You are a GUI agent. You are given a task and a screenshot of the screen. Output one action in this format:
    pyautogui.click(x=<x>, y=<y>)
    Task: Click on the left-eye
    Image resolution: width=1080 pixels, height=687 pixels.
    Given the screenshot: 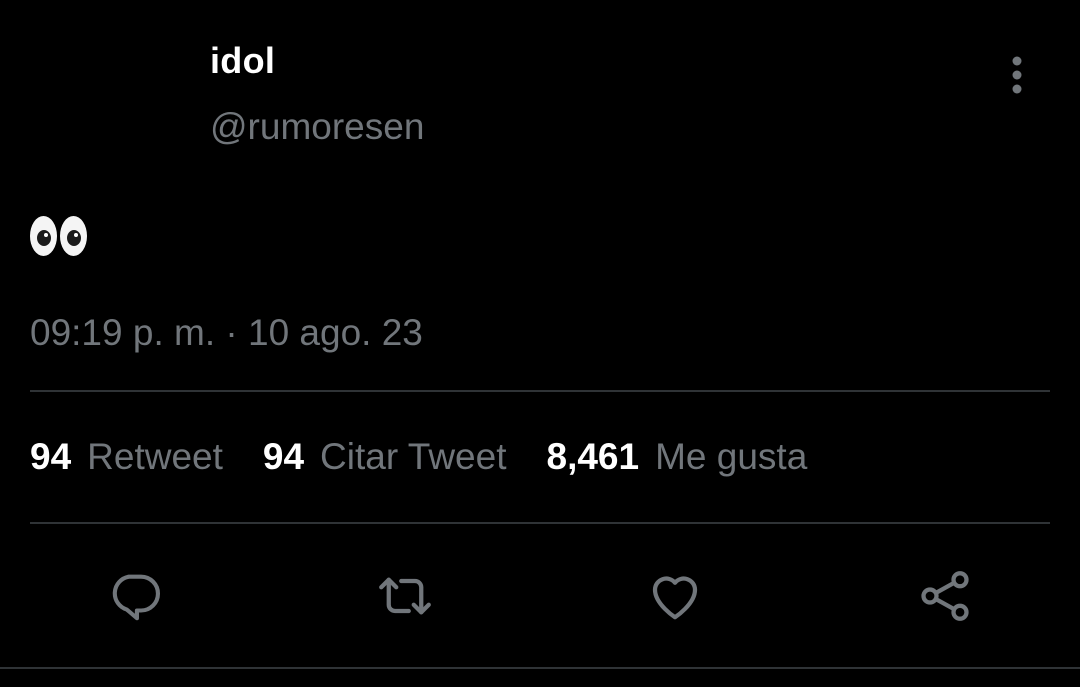 What is the action you would take?
    pyautogui.click(x=43, y=236)
    